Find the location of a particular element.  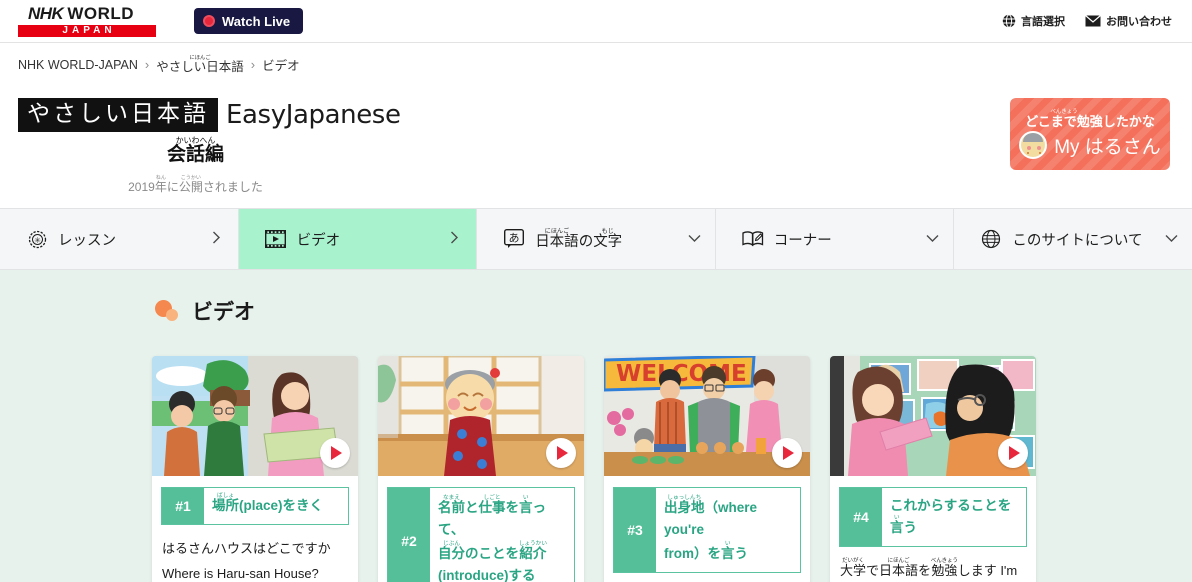

nav-item-lesson: ✳ レッスン is located at coordinates (119, 239).